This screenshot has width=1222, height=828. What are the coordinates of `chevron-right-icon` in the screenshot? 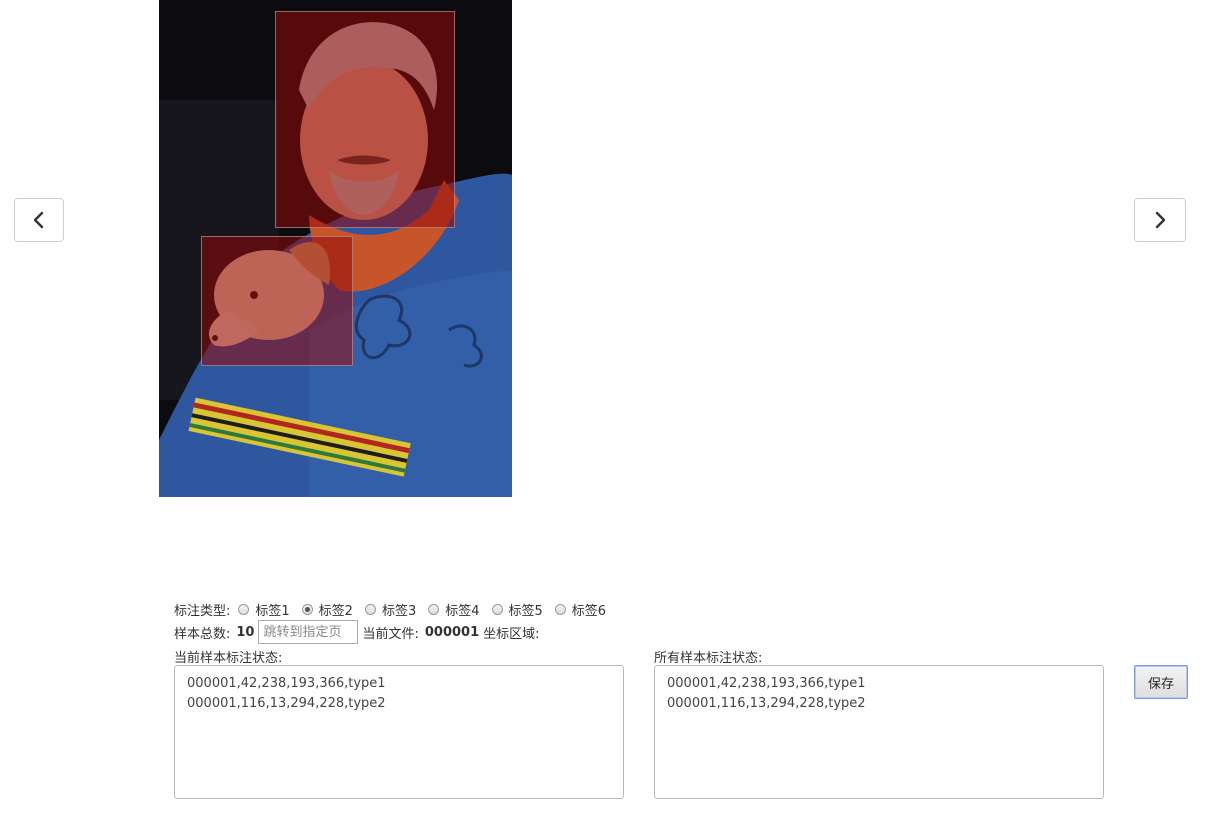 It's located at (1160, 220).